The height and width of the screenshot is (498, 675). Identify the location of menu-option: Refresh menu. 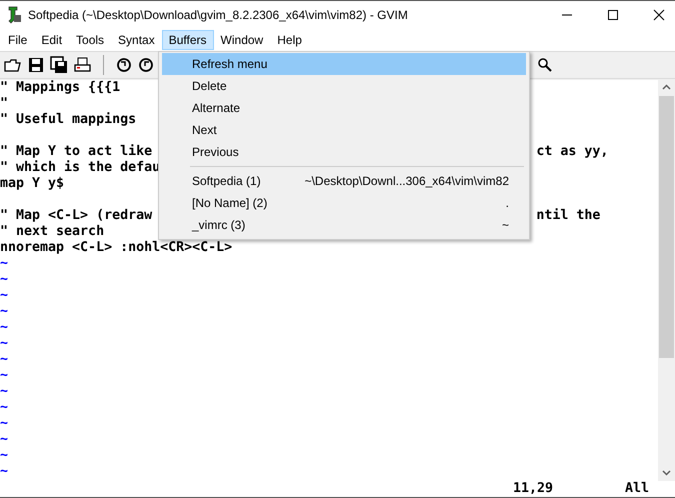
(344, 64).